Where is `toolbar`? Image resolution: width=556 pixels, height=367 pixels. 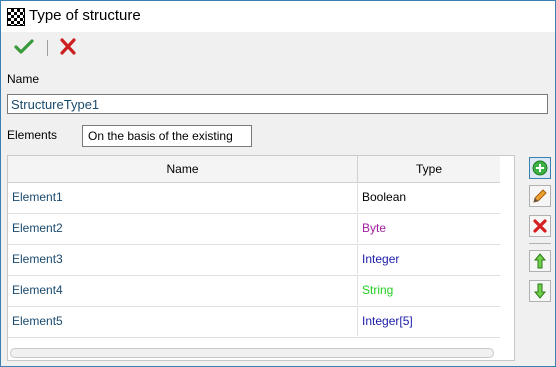
toolbar is located at coordinates (278, 48).